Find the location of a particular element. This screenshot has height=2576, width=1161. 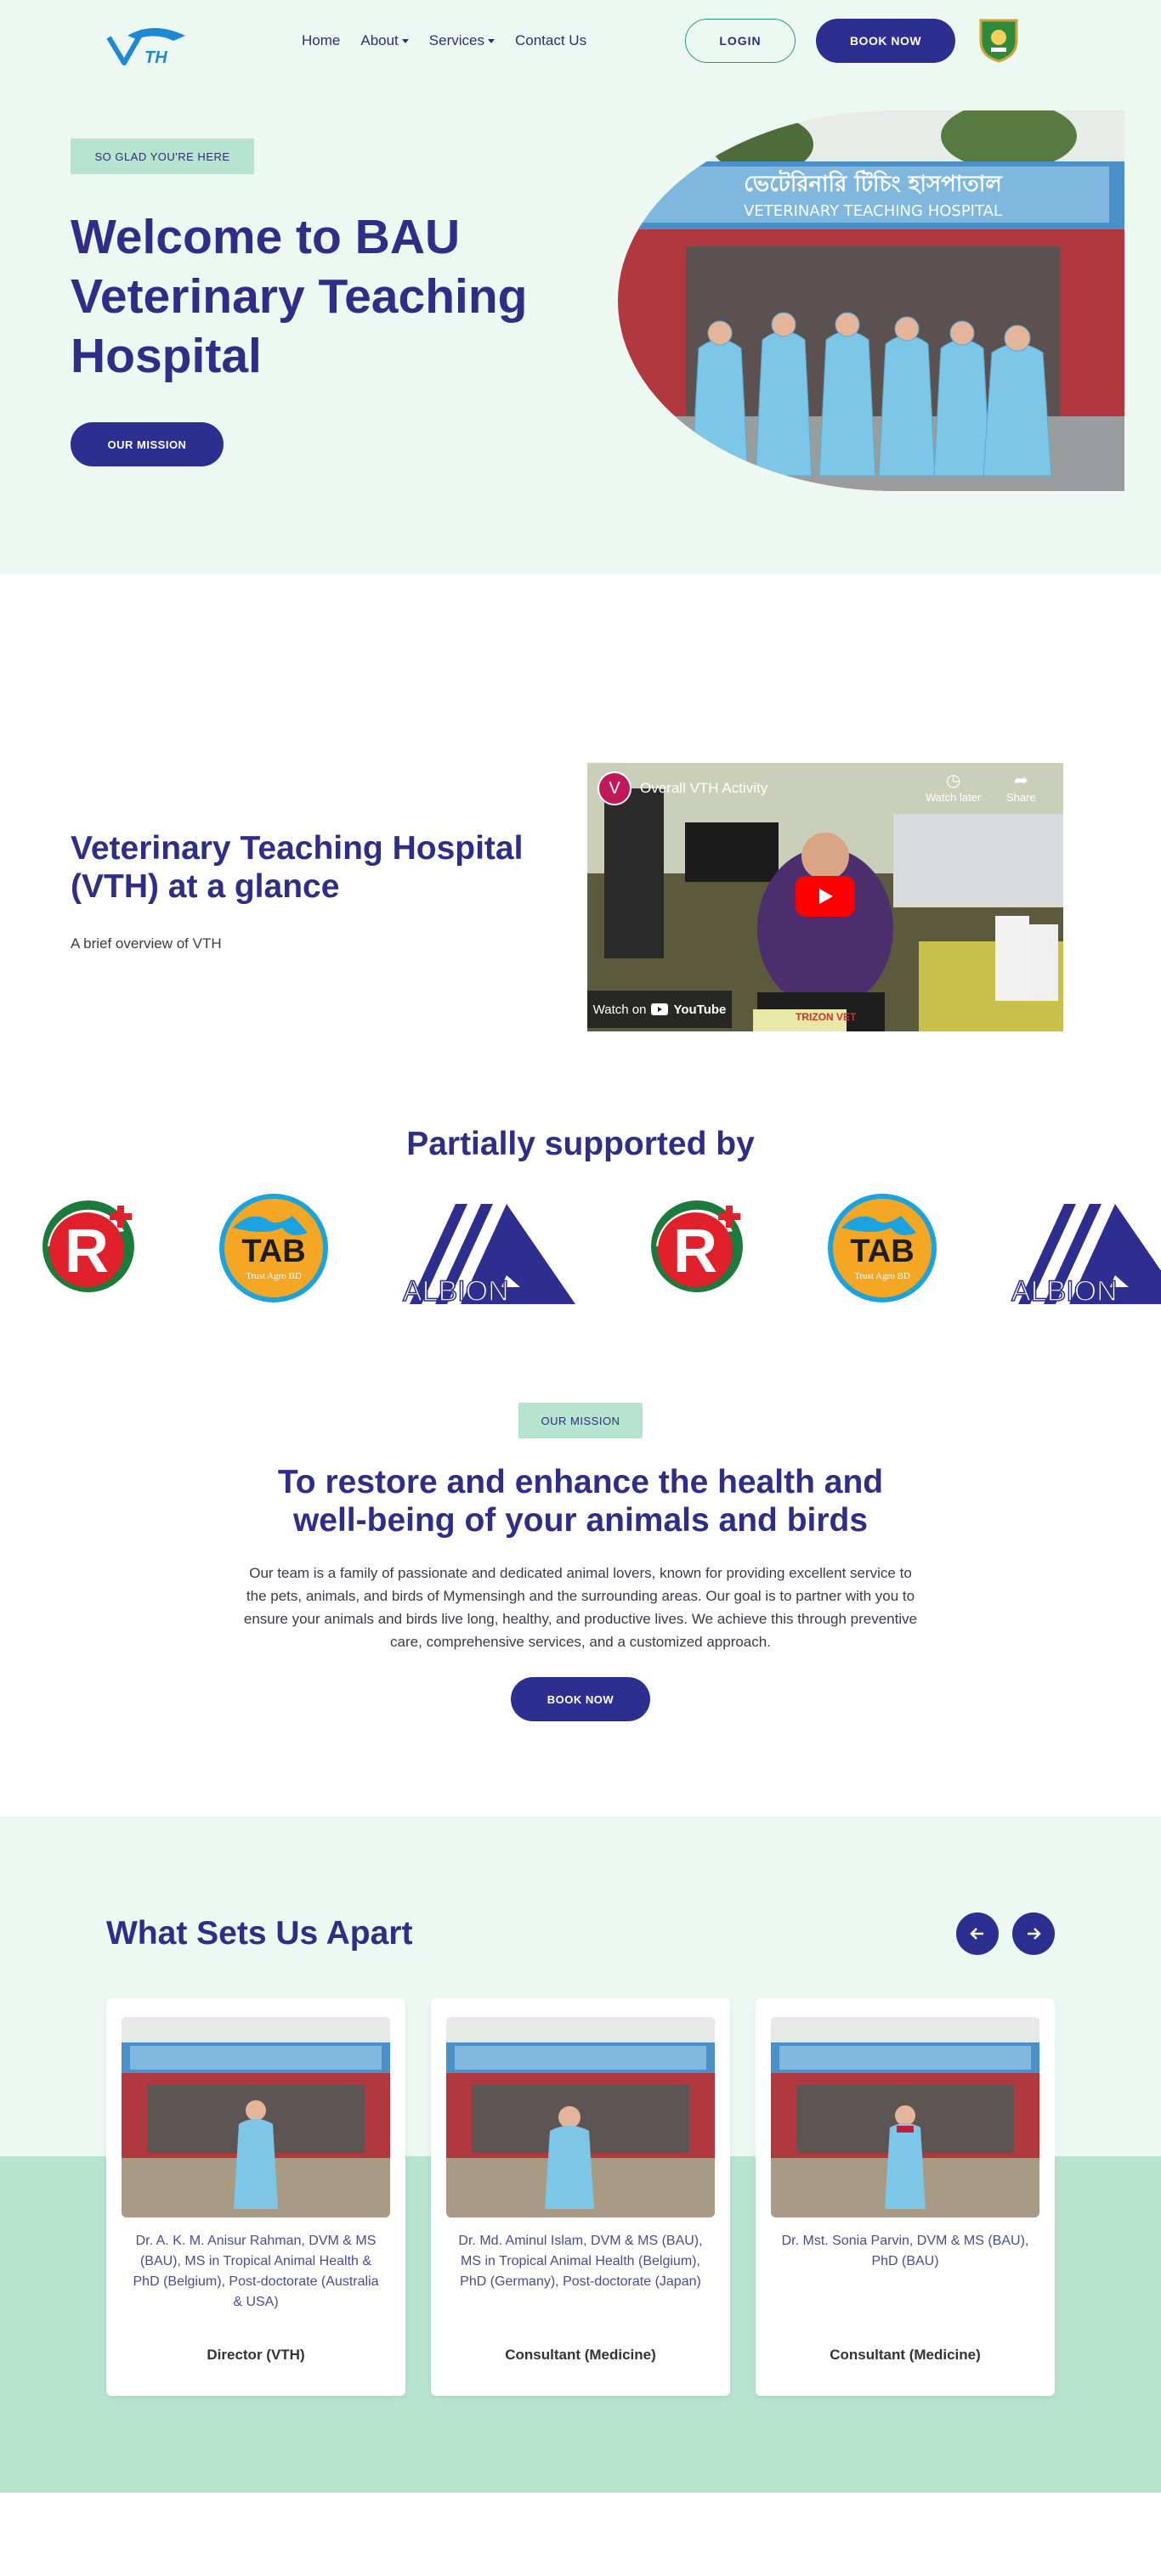

watch-on-youtube-button: Watch on YouTube is located at coordinates (659, 1010).